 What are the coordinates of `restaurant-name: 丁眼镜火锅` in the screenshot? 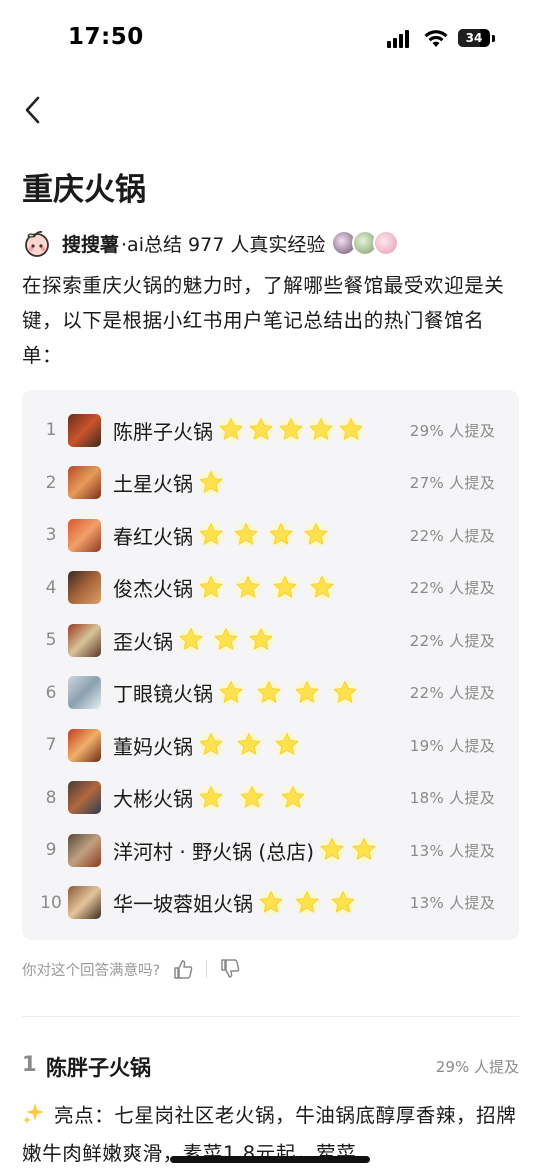 It's located at (163, 694).